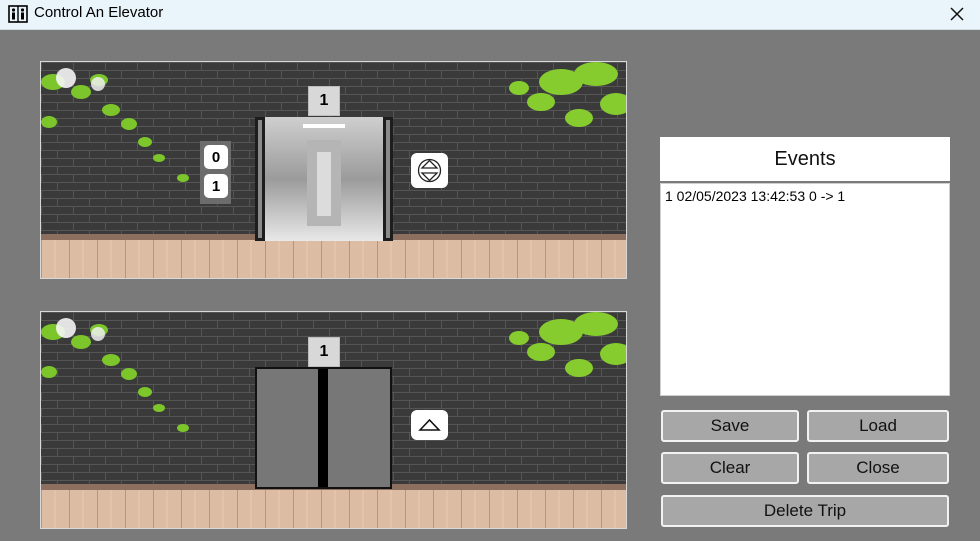  Describe the element at coordinates (730, 426) in the screenshot. I see `save-button: Save` at that location.